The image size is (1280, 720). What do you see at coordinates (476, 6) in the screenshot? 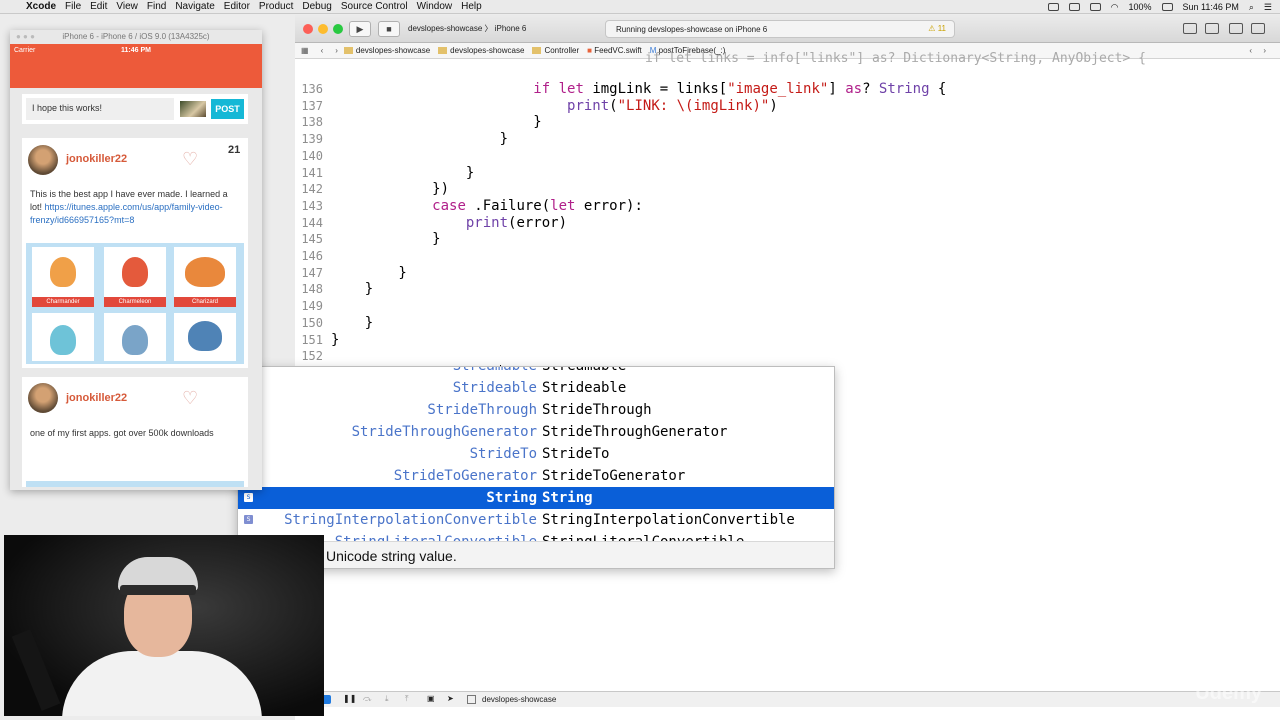
I see `menu-help: Help` at bounding box center [476, 6].